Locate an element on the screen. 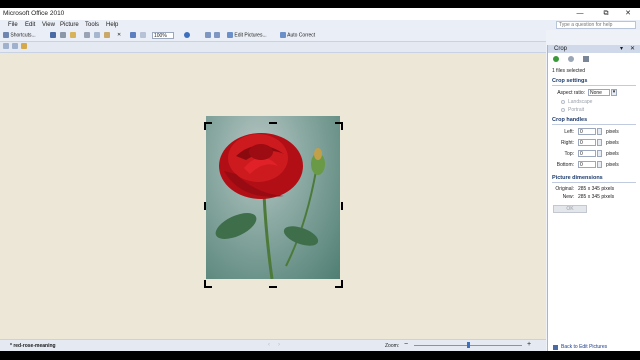 This screenshot has height=360, width=640. minimize-button: — is located at coordinates (580, 14).